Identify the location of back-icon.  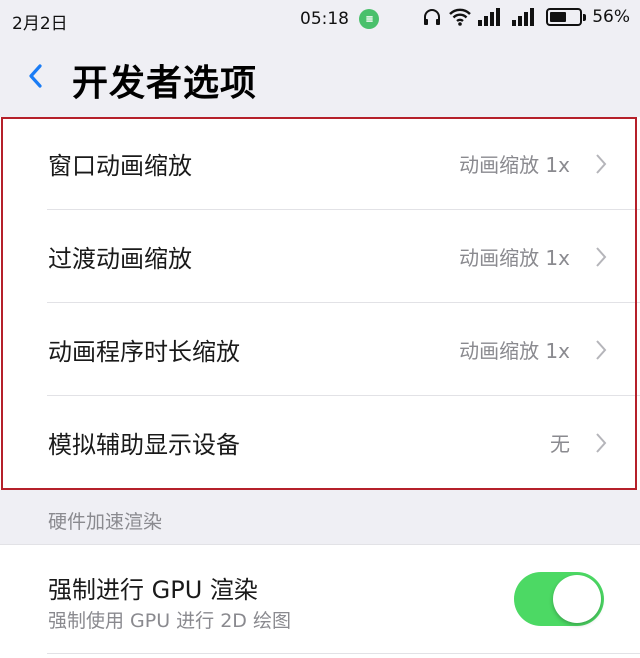
(36, 76).